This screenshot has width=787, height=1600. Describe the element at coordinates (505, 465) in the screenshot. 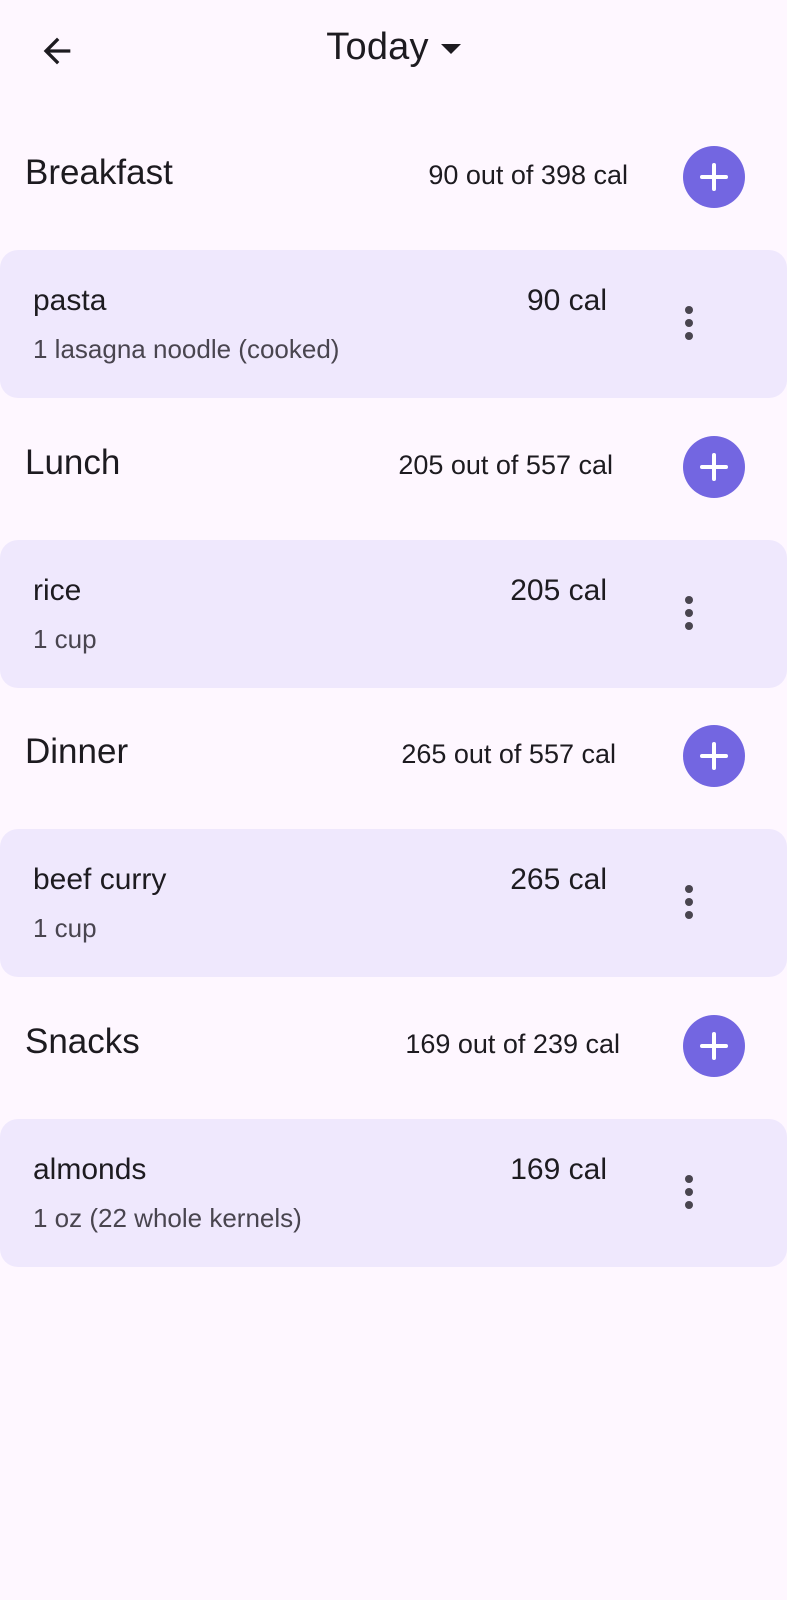

I see `meal-calorie-summary: 205 out of 557 cal` at that location.